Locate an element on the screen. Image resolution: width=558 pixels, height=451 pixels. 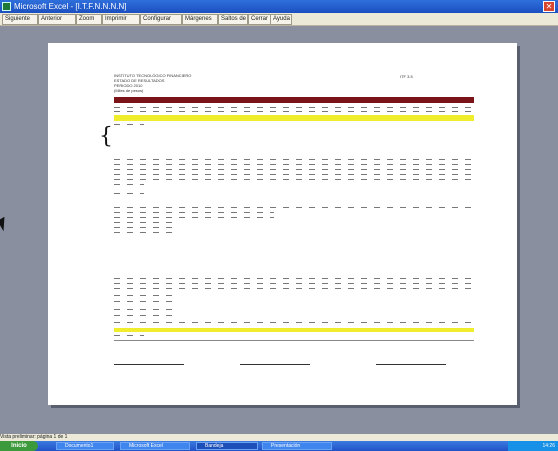
close-button: ✕ is located at coordinates (549, 6).